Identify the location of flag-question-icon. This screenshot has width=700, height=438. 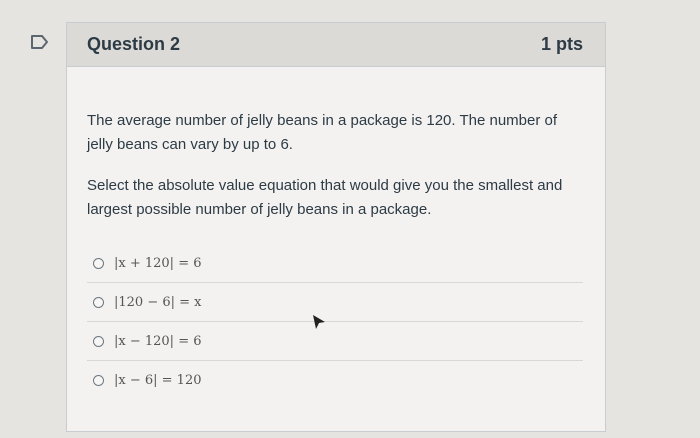
(40, 42).